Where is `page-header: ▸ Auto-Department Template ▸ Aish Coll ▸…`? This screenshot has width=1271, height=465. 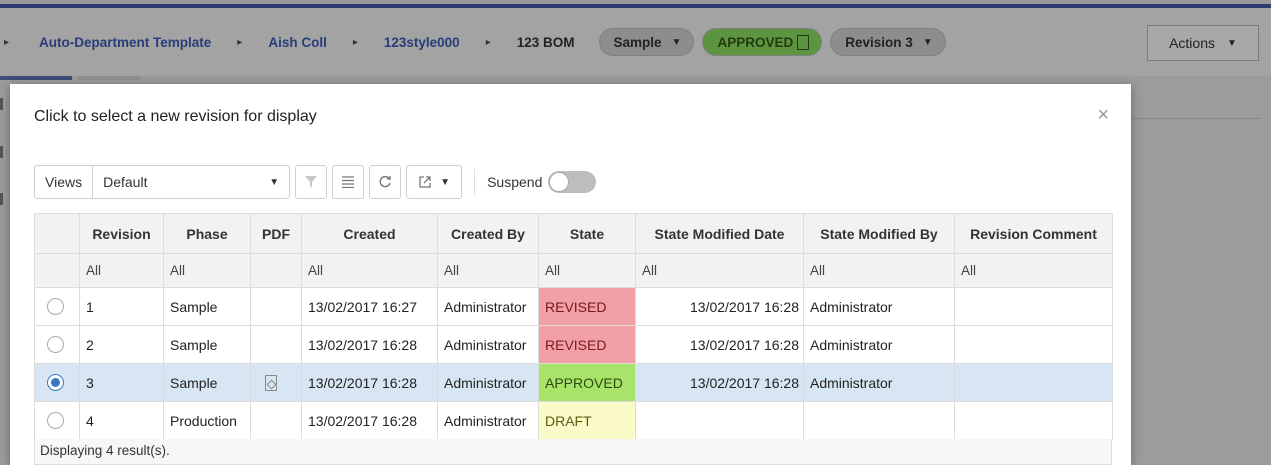 page-header: ▸ Auto-Department Template ▸ Aish Coll ▸… is located at coordinates (635, 42).